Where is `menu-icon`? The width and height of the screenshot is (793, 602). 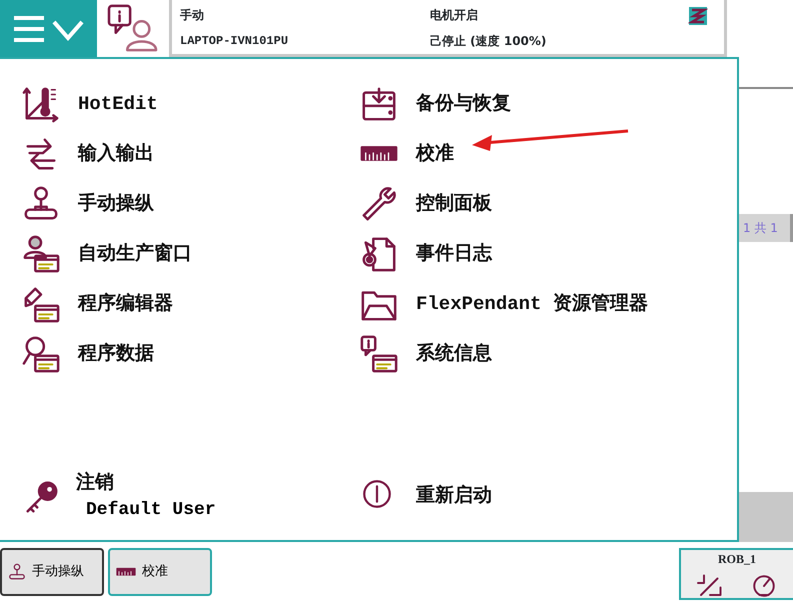
menu-icon is located at coordinates (49, 29).